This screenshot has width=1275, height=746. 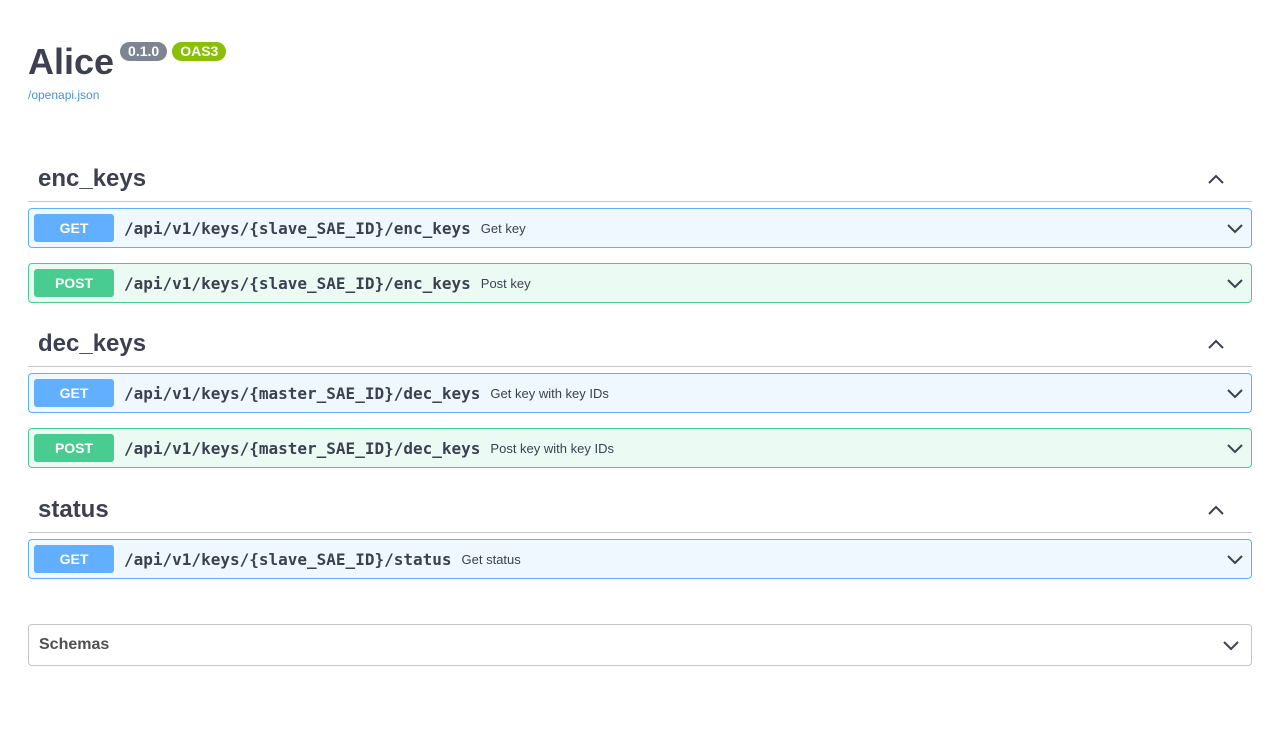 What do you see at coordinates (73, 509) in the screenshot?
I see `section-title: status` at bounding box center [73, 509].